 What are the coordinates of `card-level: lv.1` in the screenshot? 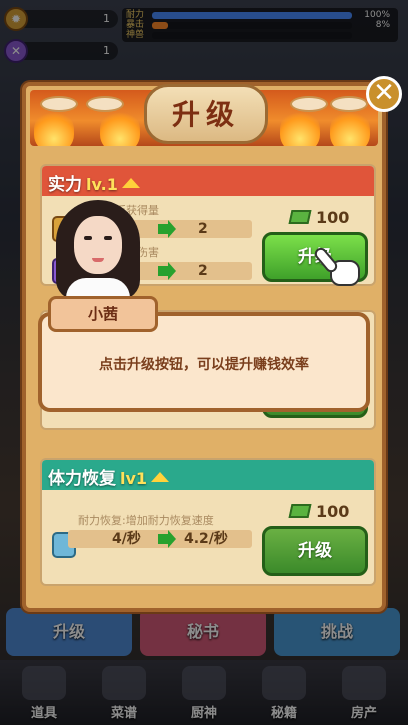 It's located at (102, 184).